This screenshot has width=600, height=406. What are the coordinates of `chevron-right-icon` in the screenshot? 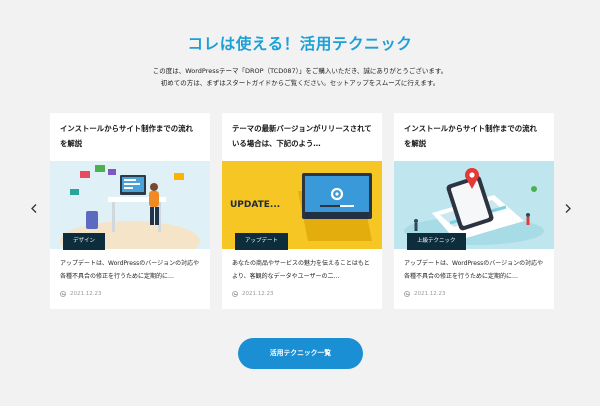 It's located at (568, 210).